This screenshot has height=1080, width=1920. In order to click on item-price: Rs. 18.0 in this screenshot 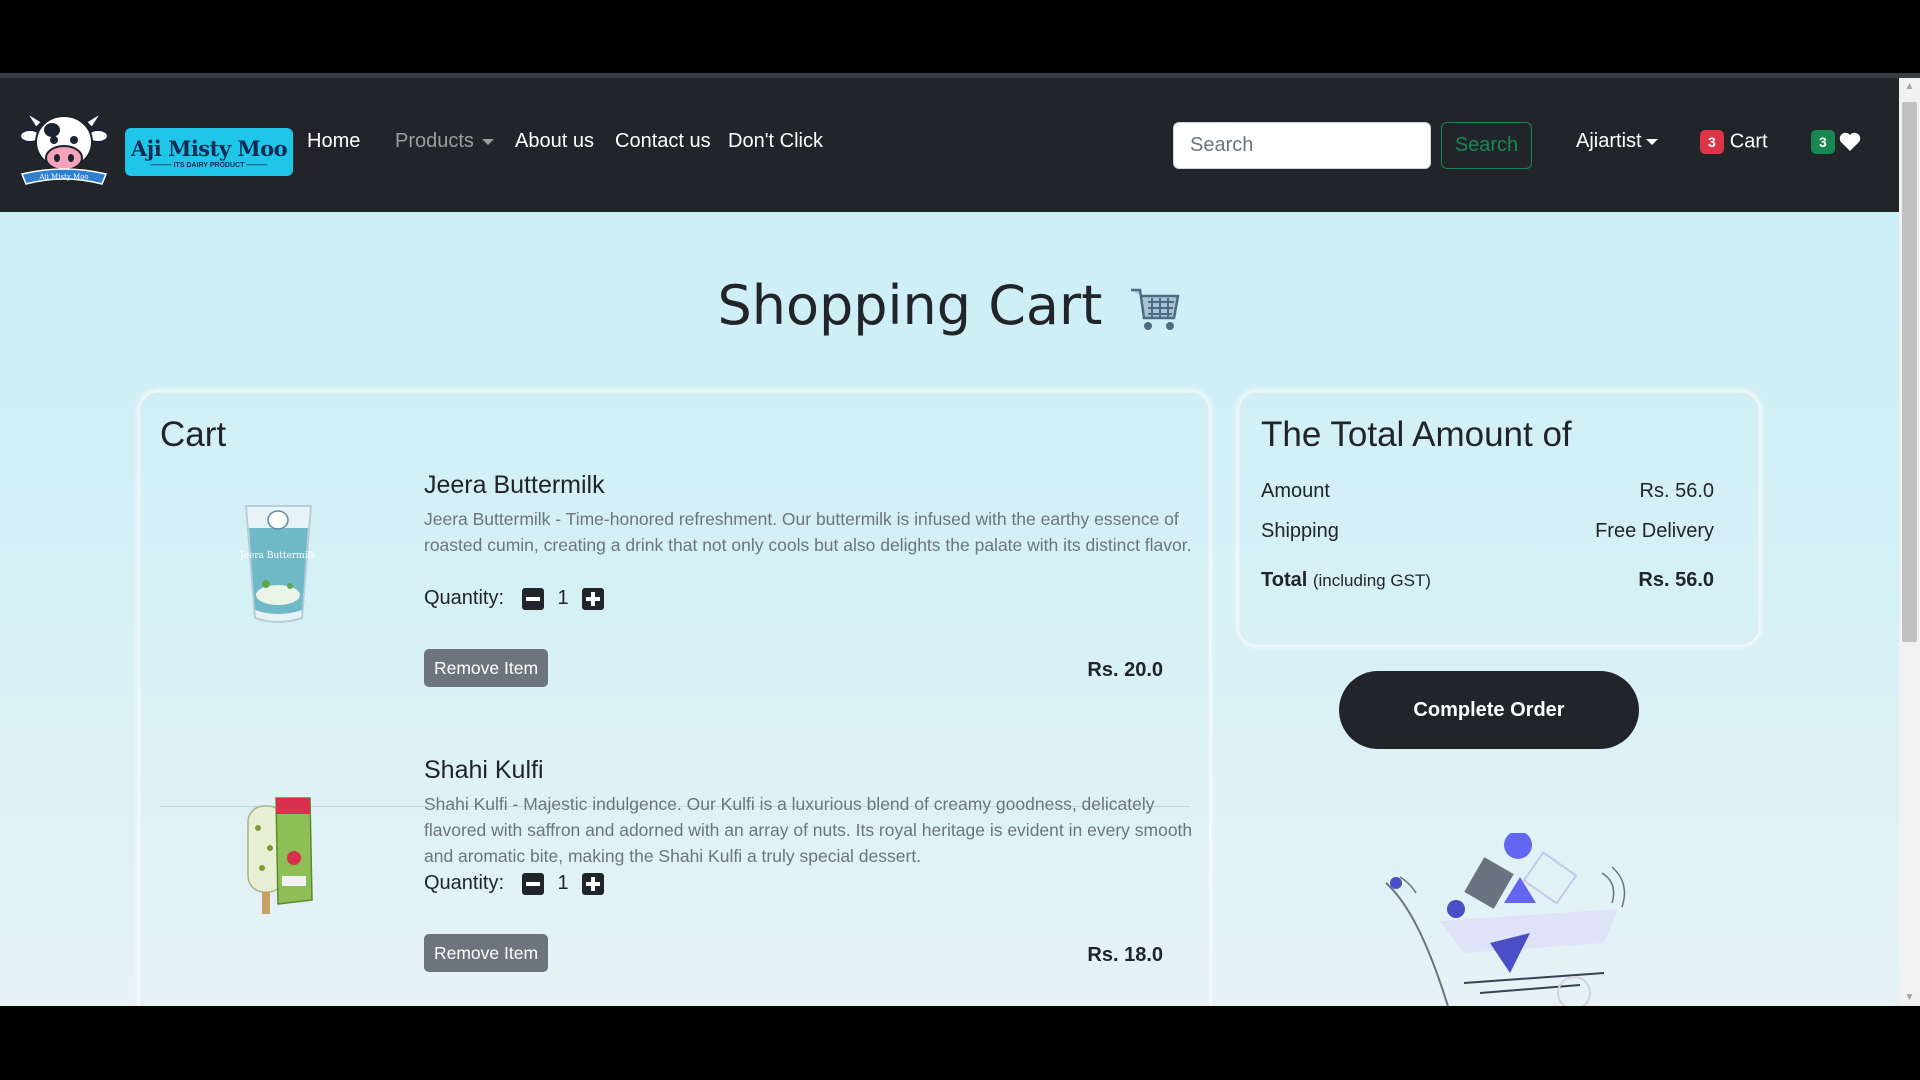, I will do `click(1125, 955)`.